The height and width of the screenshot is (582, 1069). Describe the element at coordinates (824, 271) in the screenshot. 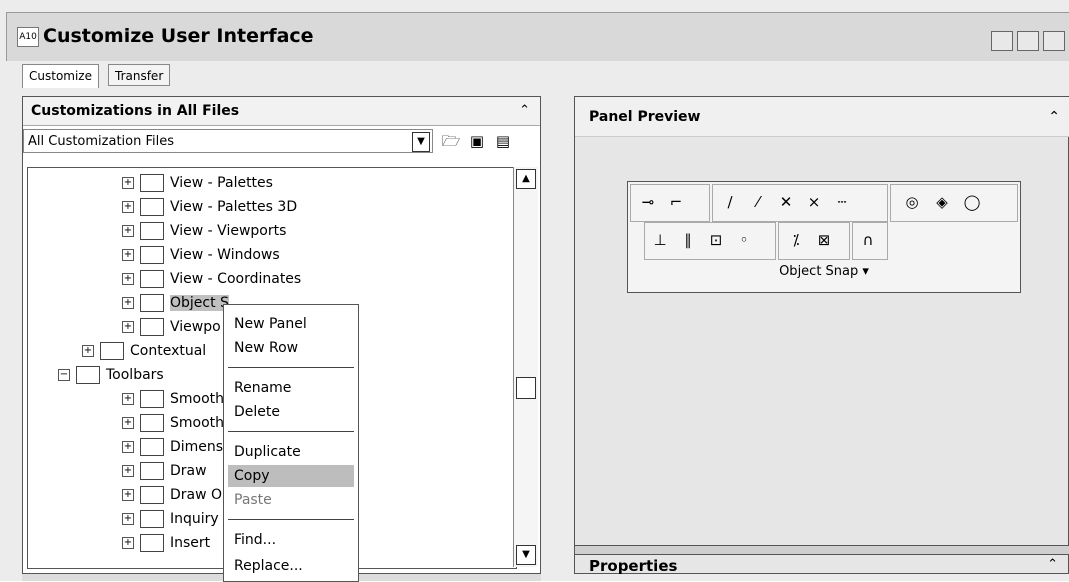

I see `object-snap-title: Object Snap ▾` at that location.